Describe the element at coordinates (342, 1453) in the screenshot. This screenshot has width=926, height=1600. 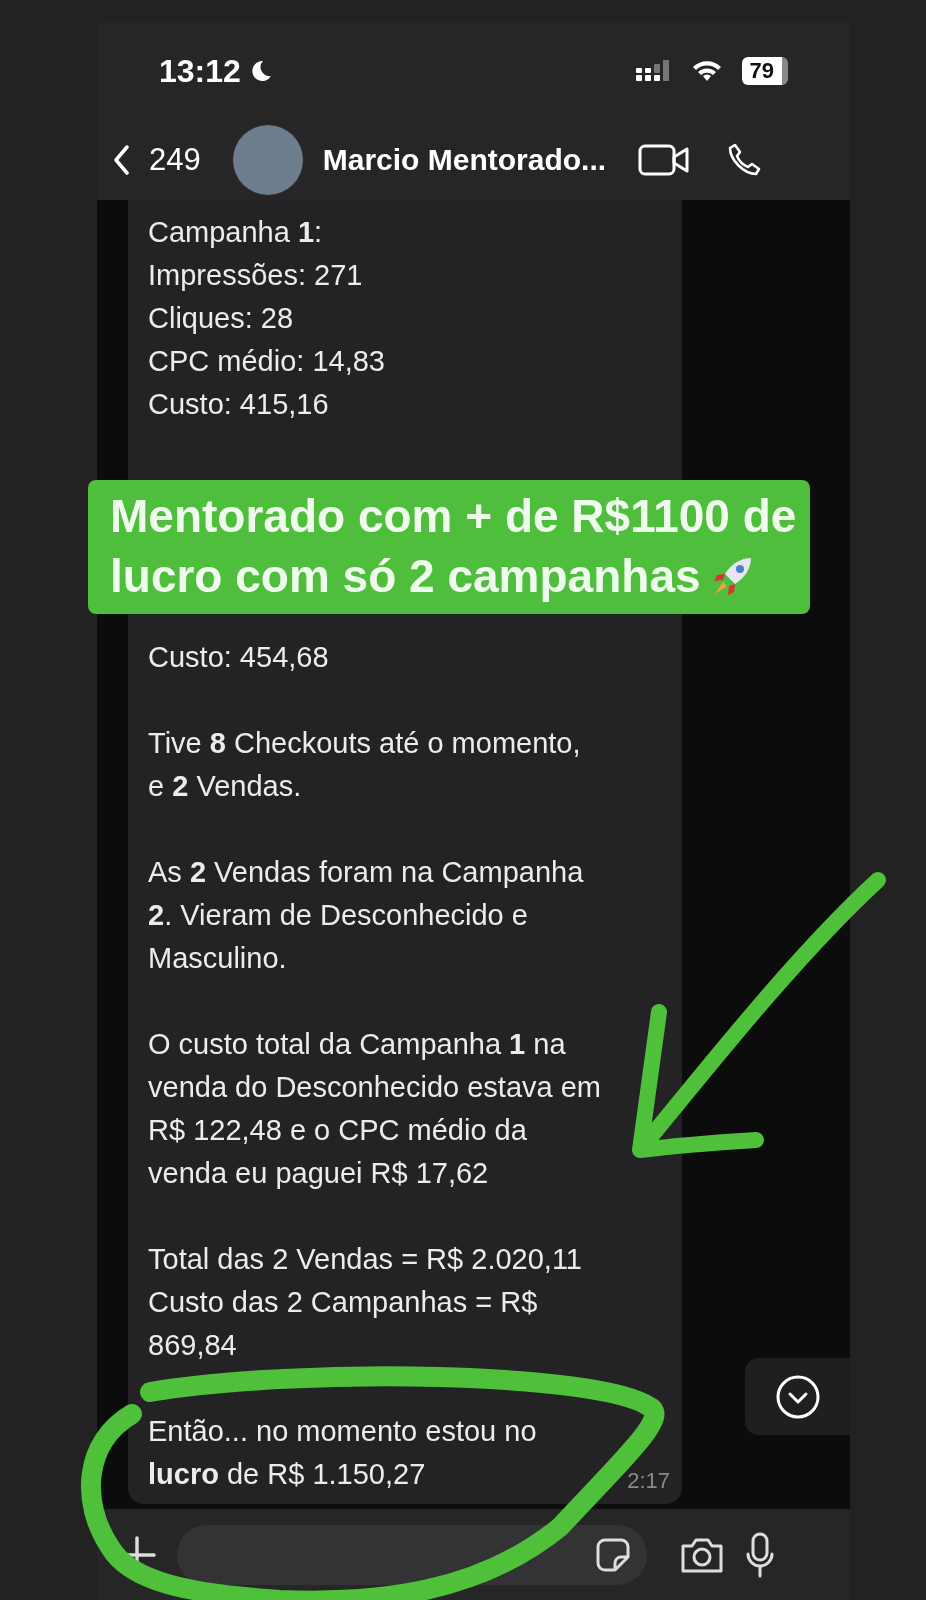
I see `message-text: Então... no momento estou no lucro de R$ 1.150,27` at that location.